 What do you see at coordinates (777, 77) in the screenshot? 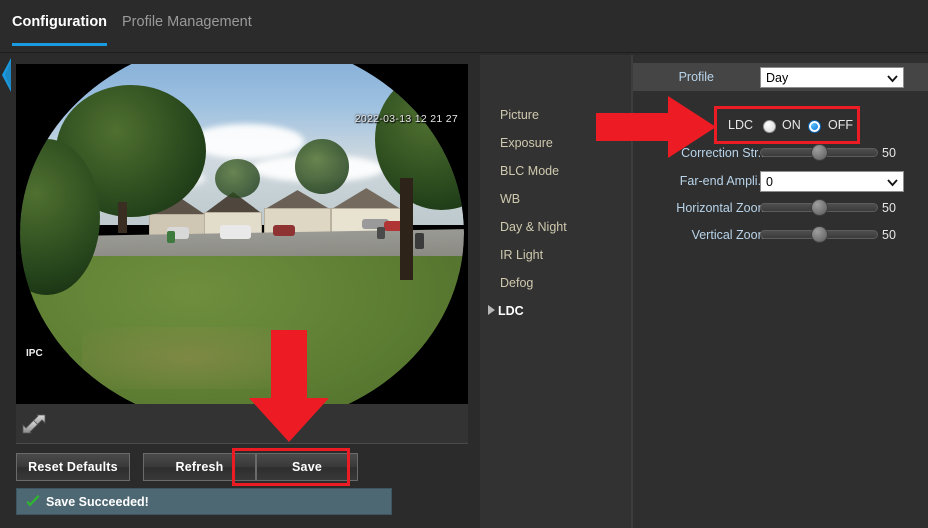
I see `profile-select-value: Day` at bounding box center [777, 77].